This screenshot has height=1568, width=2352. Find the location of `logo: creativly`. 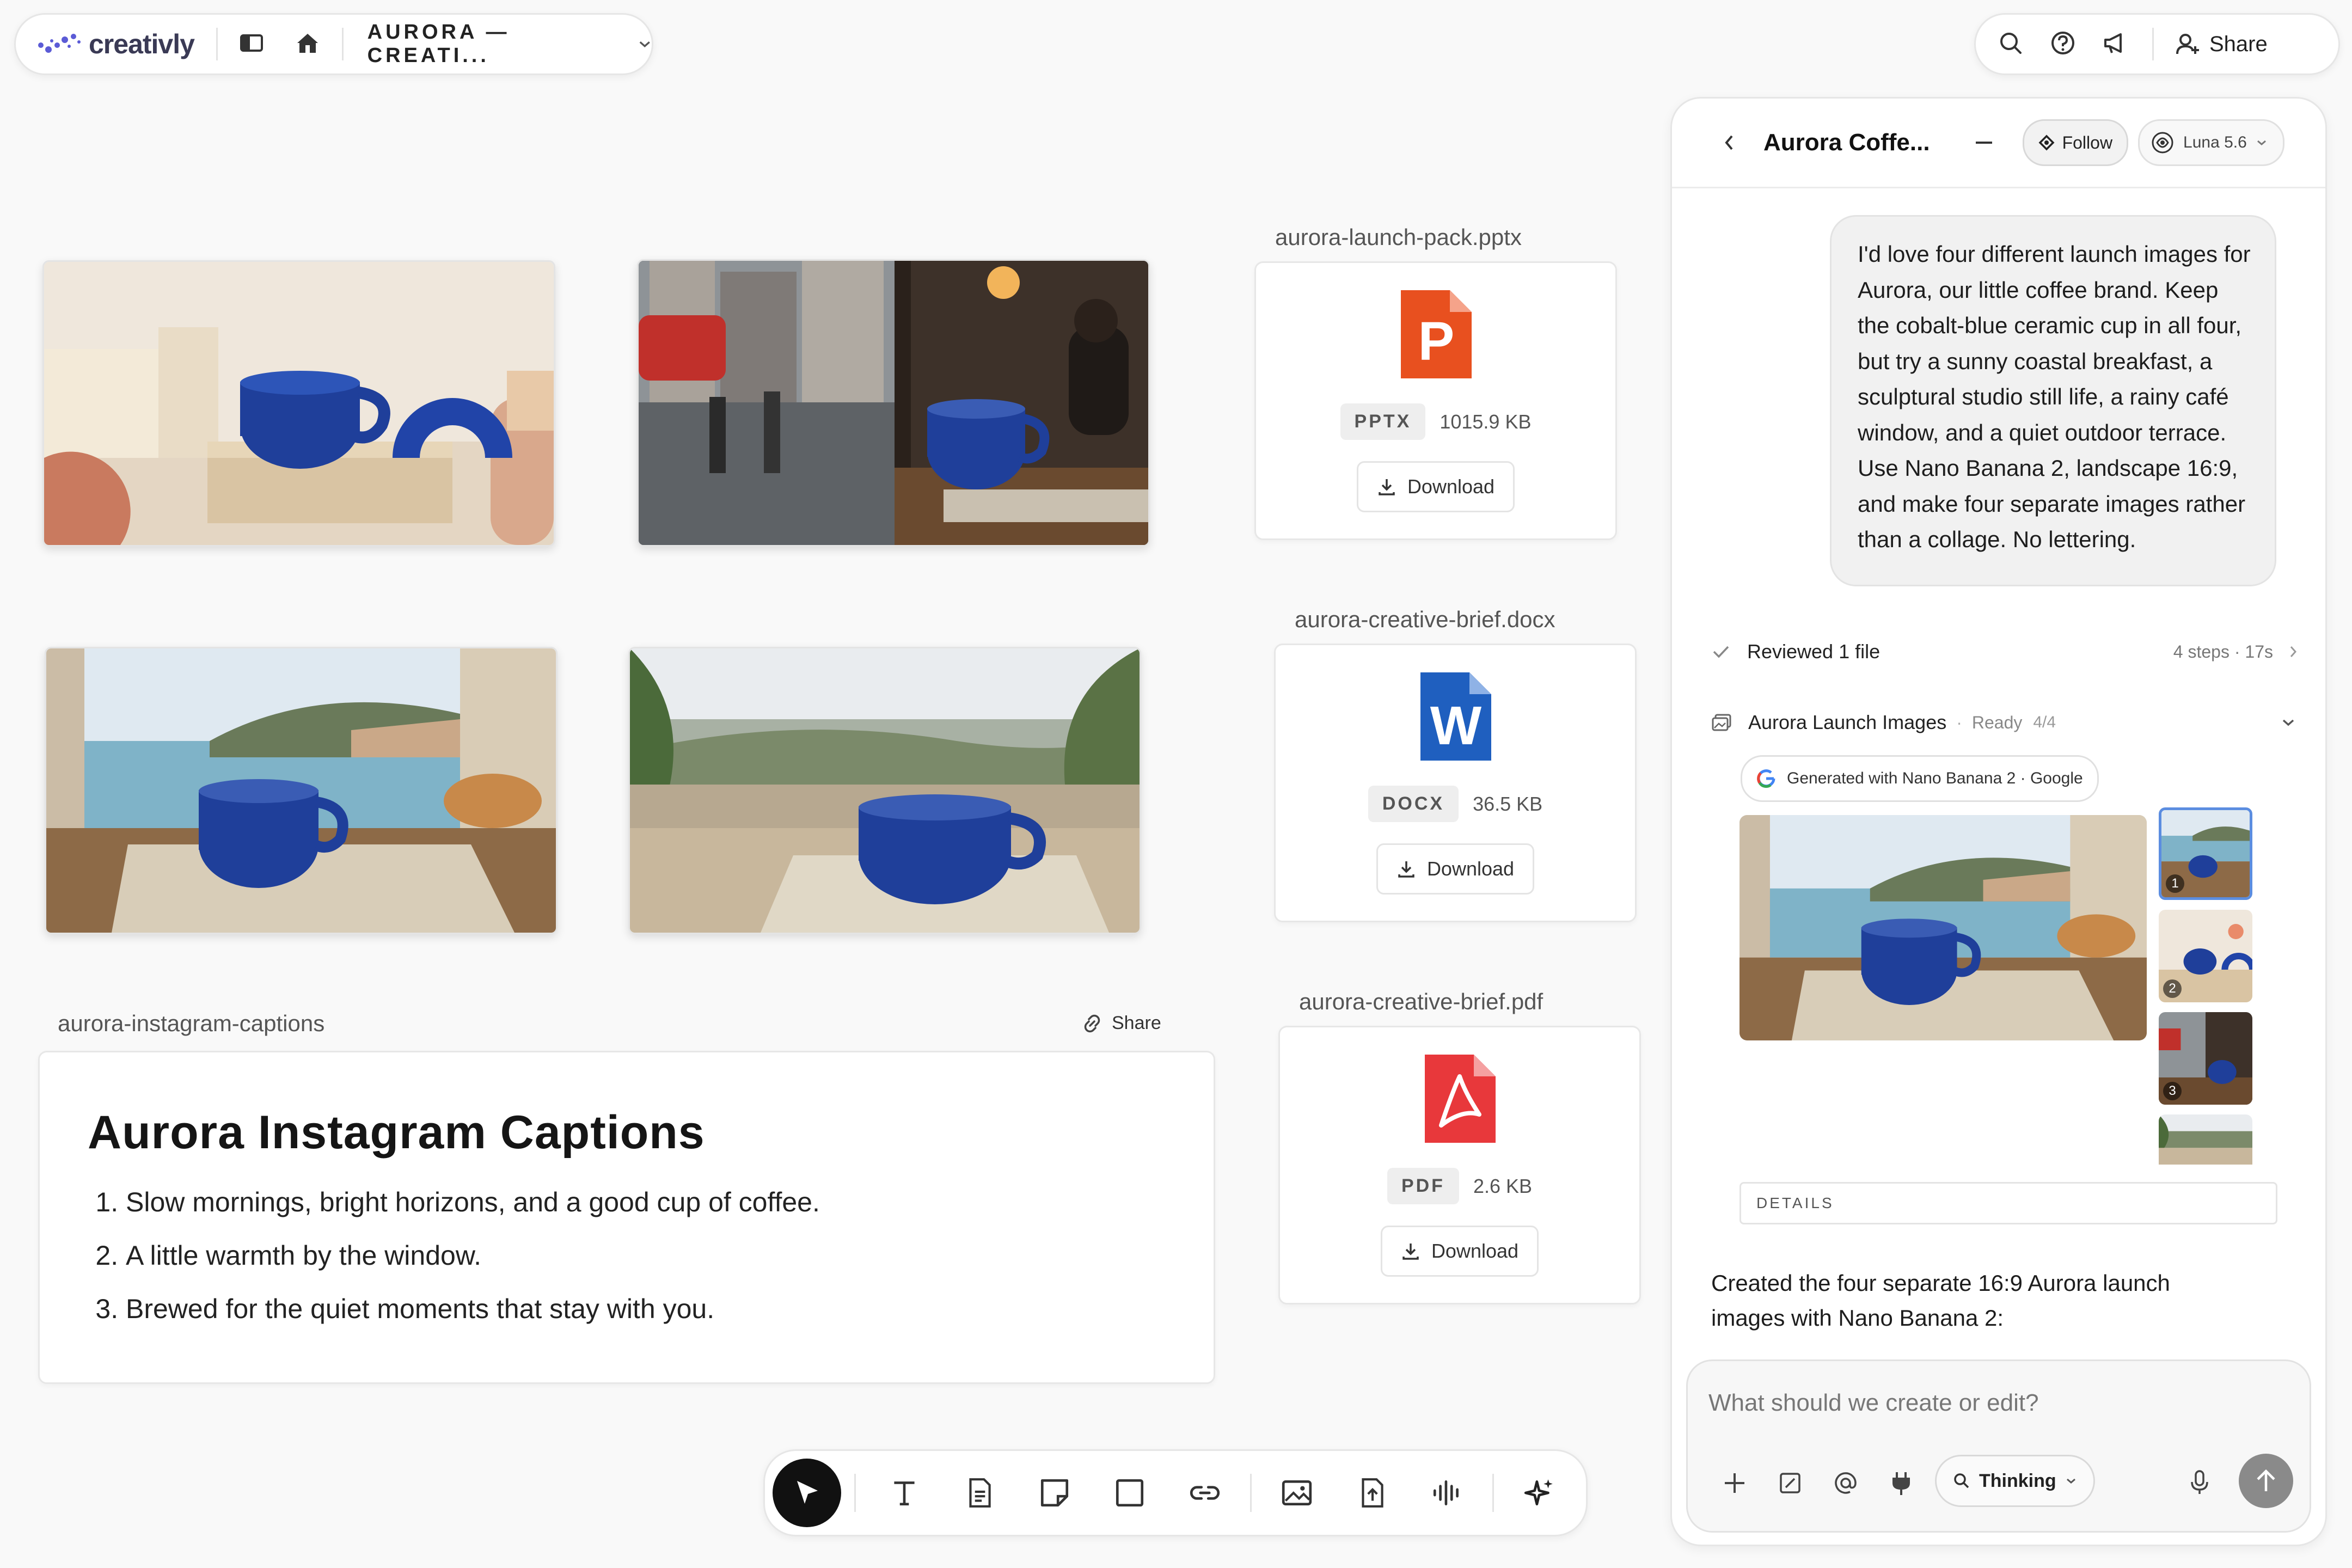

logo: creativly is located at coordinates (115, 44).